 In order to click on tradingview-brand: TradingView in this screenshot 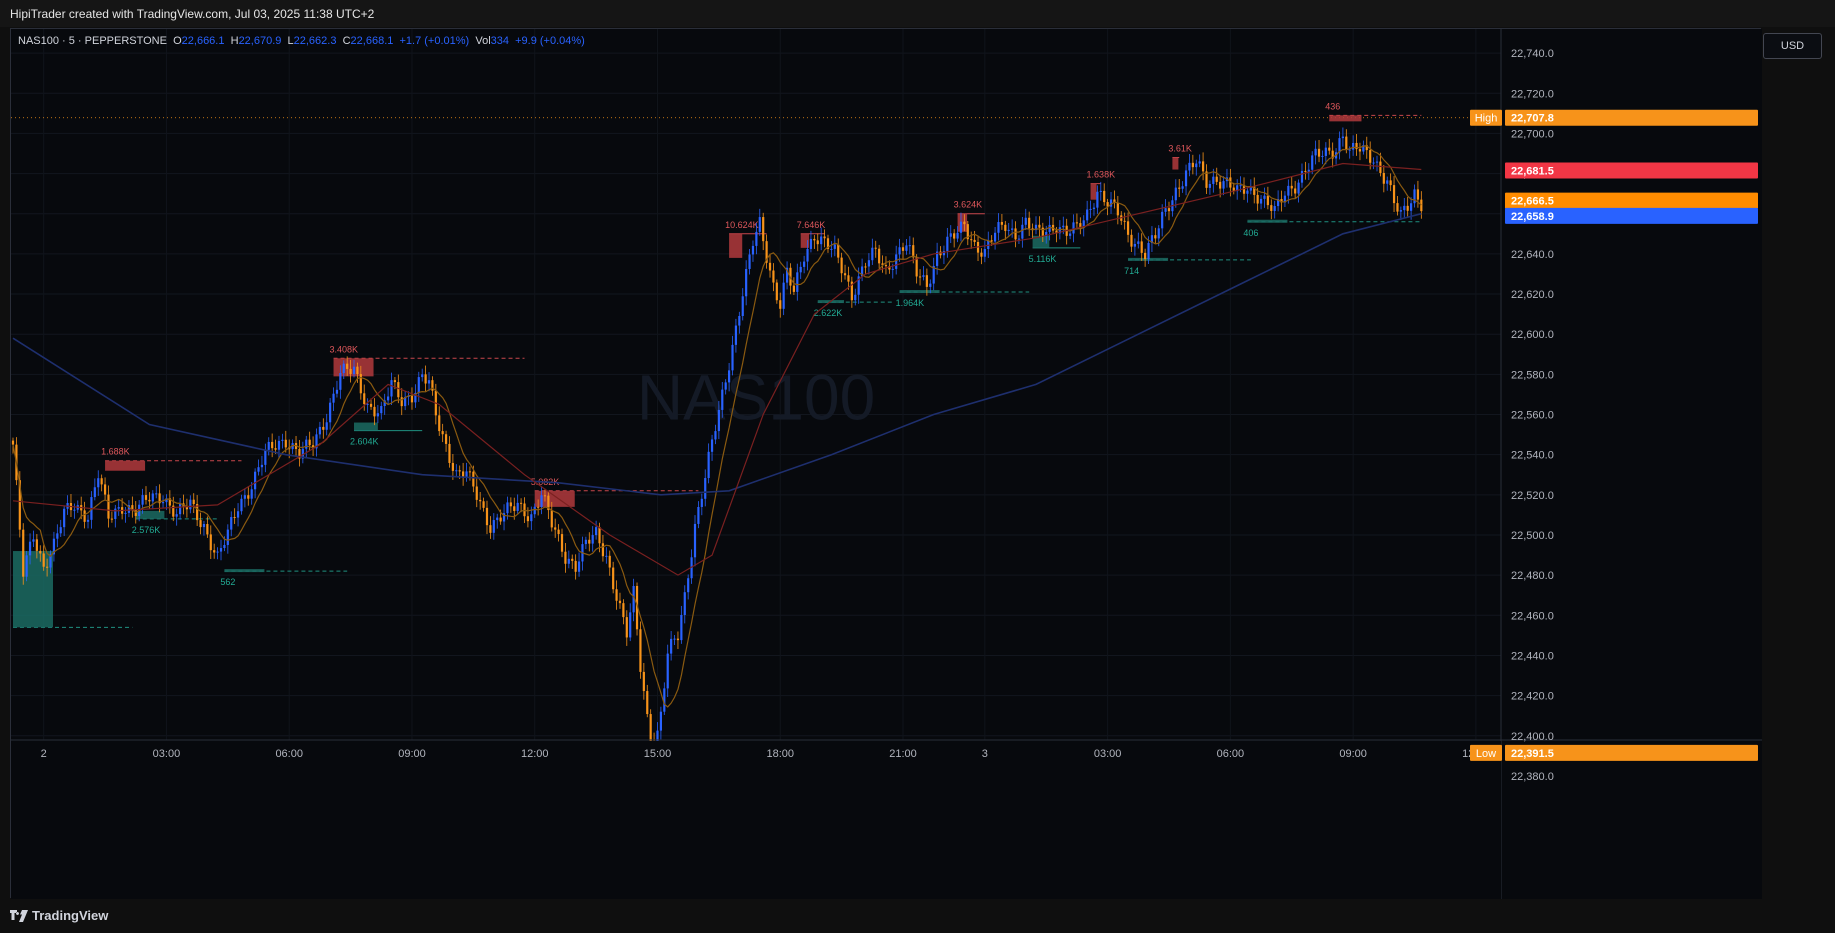, I will do `click(59, 915)`.